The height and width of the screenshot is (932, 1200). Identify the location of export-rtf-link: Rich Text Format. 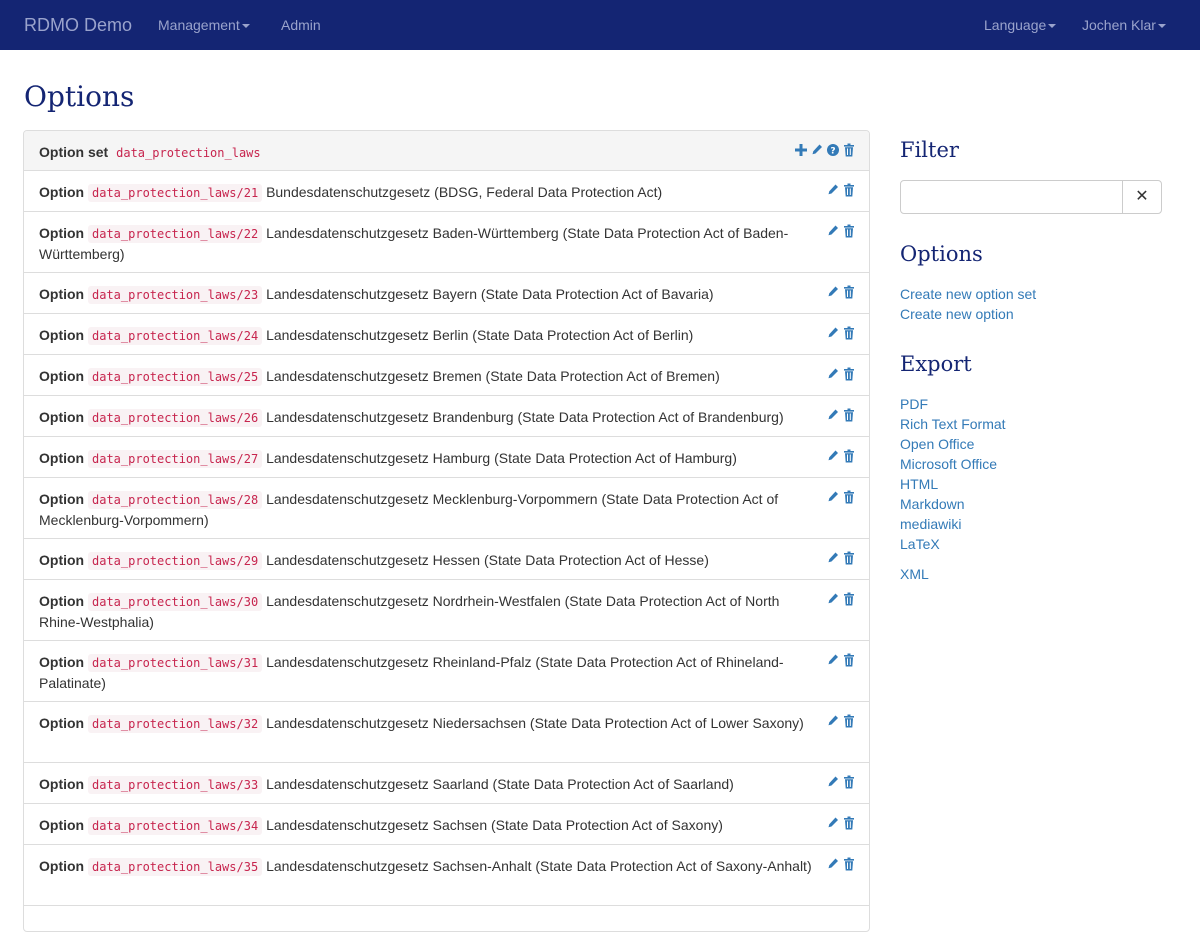
(953, 424).